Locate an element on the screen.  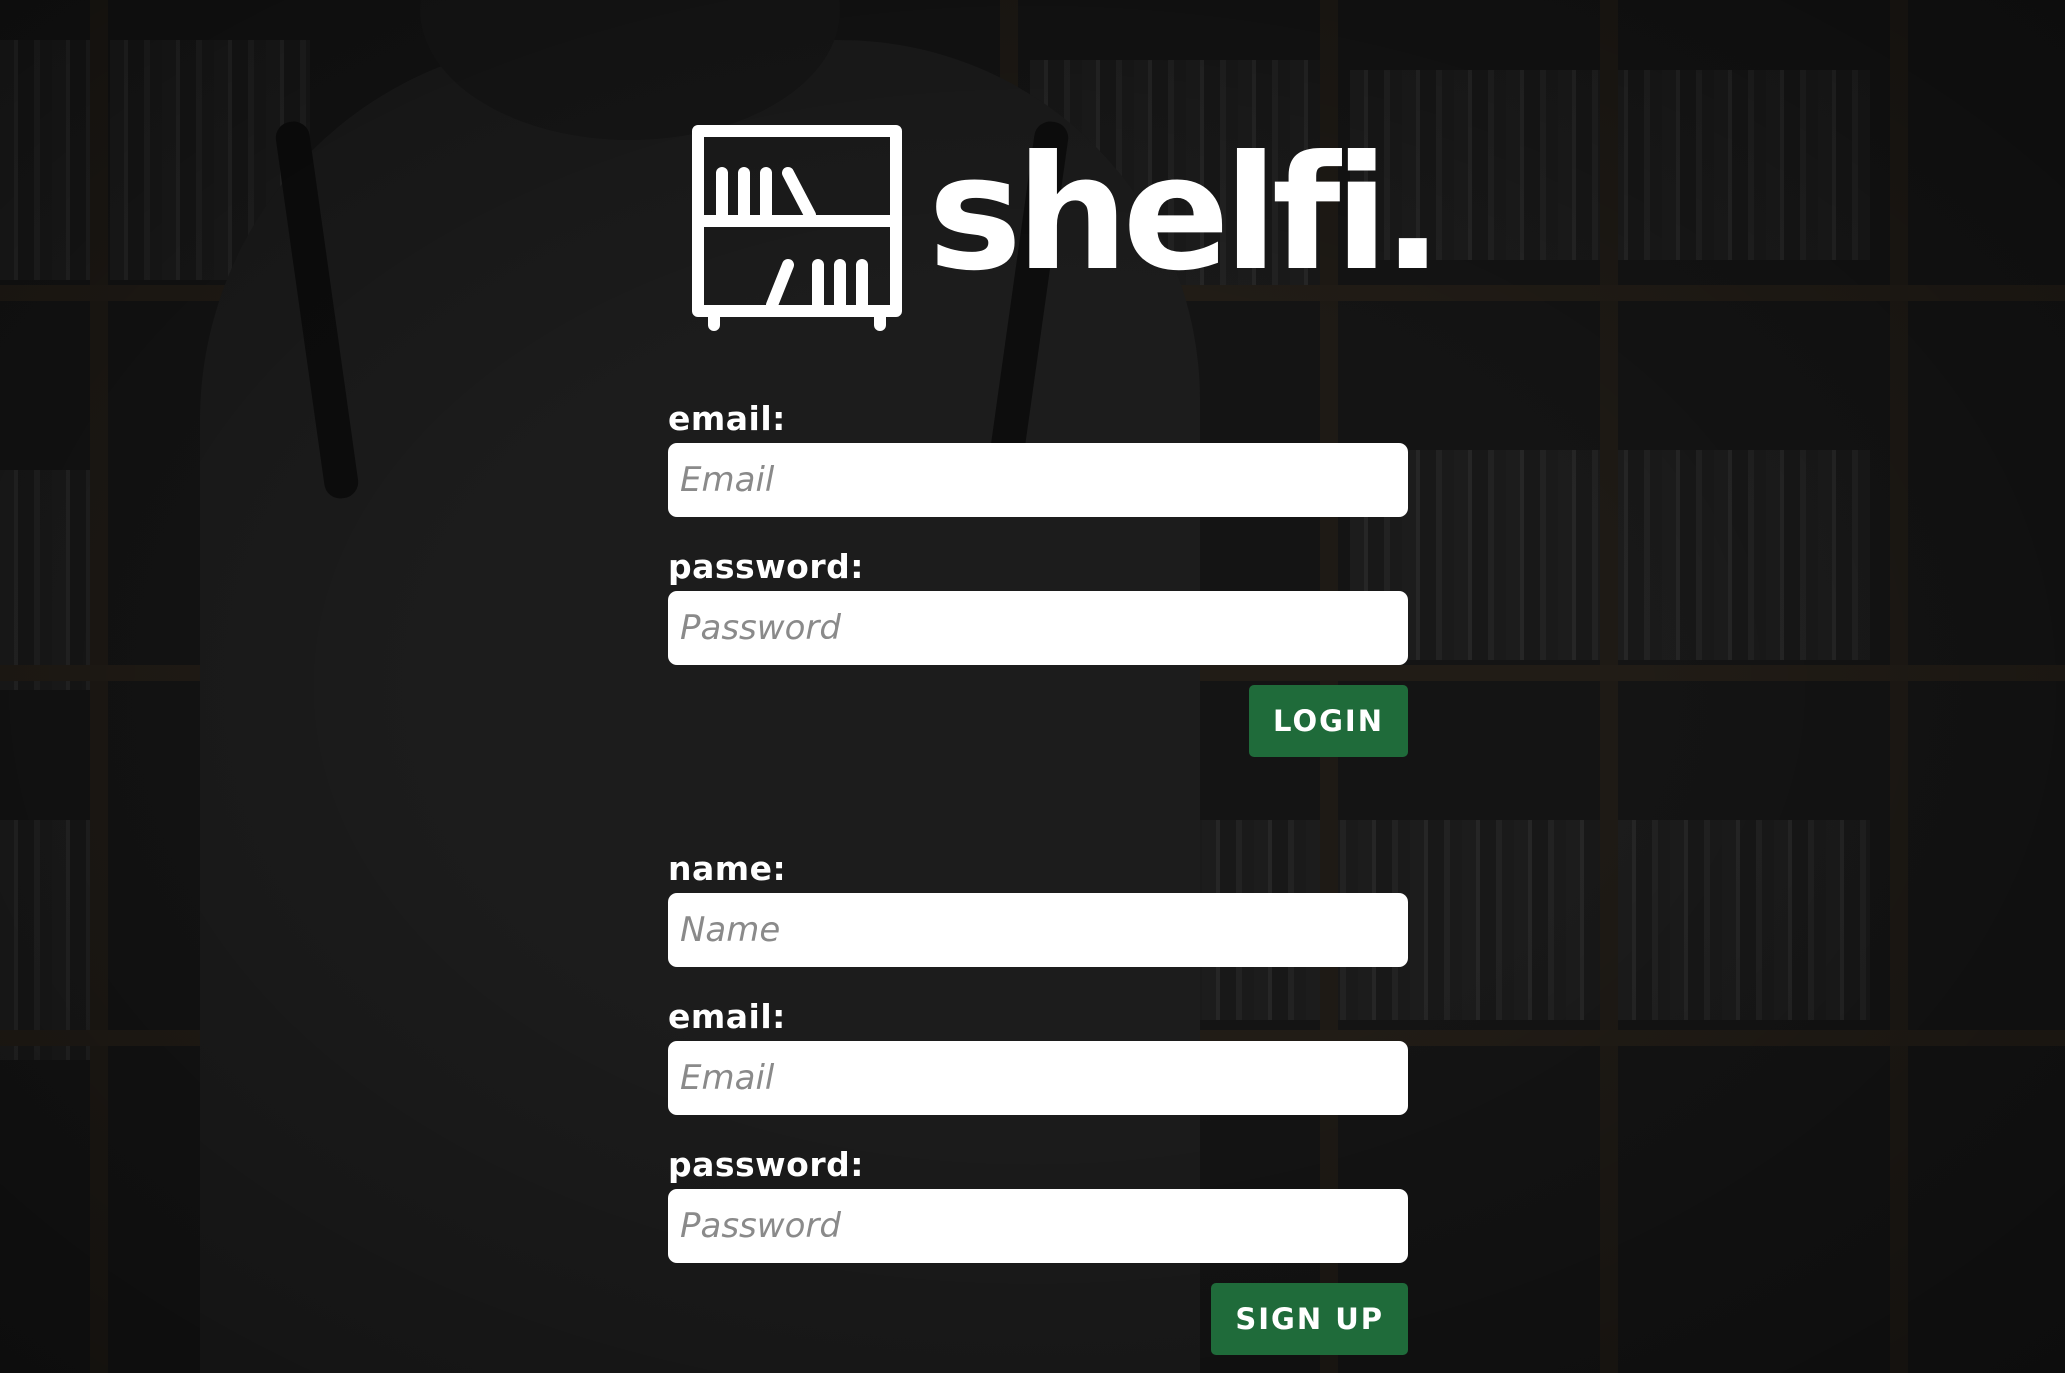
signup-name-input is located at coordinates (1038, 930).